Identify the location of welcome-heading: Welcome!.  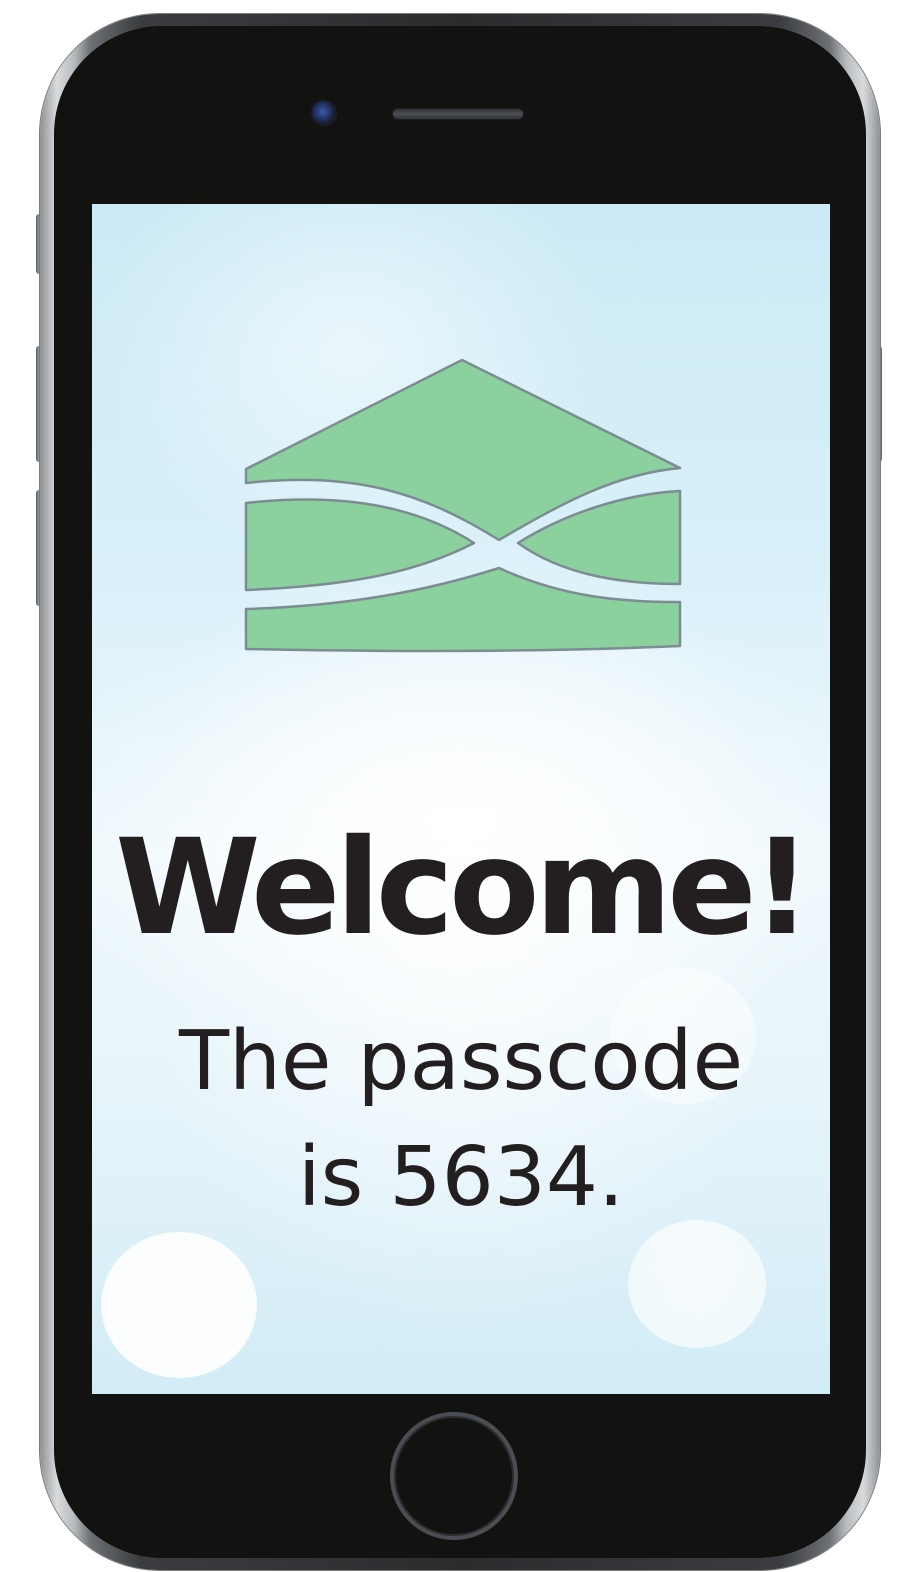
(463, 888).